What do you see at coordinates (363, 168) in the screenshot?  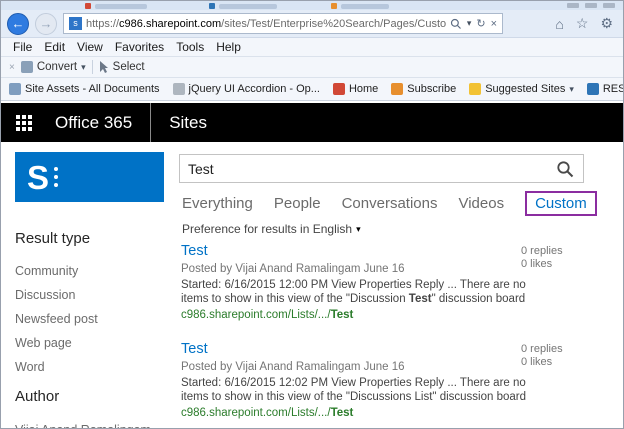 I see `search-input` at bounding box center [363, 168].